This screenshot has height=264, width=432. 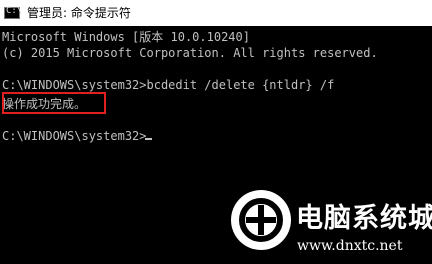 What do you see at coordinates (54, 103) in the screenshot?
I see `result-highlight-box` at bounding box center [54, 103].